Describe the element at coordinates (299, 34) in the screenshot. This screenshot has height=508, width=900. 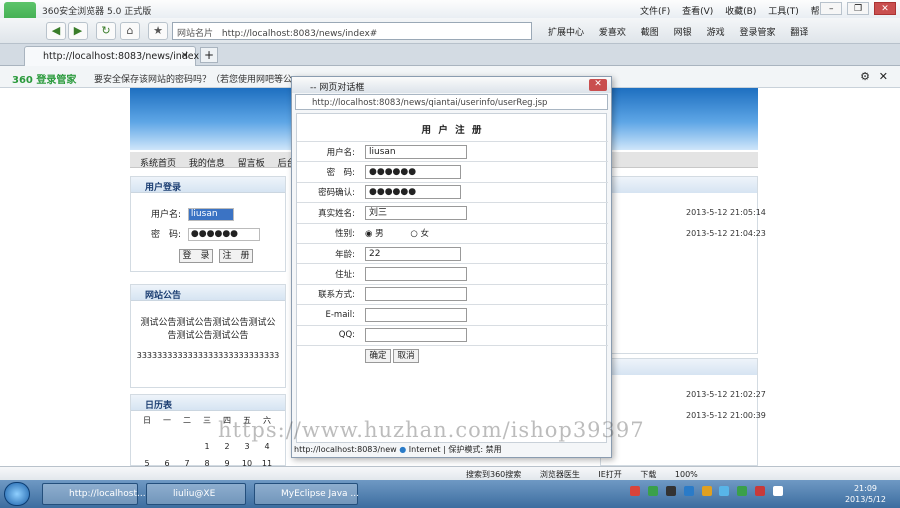
I see `address-url: http://localhost:8083/news/index#` at that location.